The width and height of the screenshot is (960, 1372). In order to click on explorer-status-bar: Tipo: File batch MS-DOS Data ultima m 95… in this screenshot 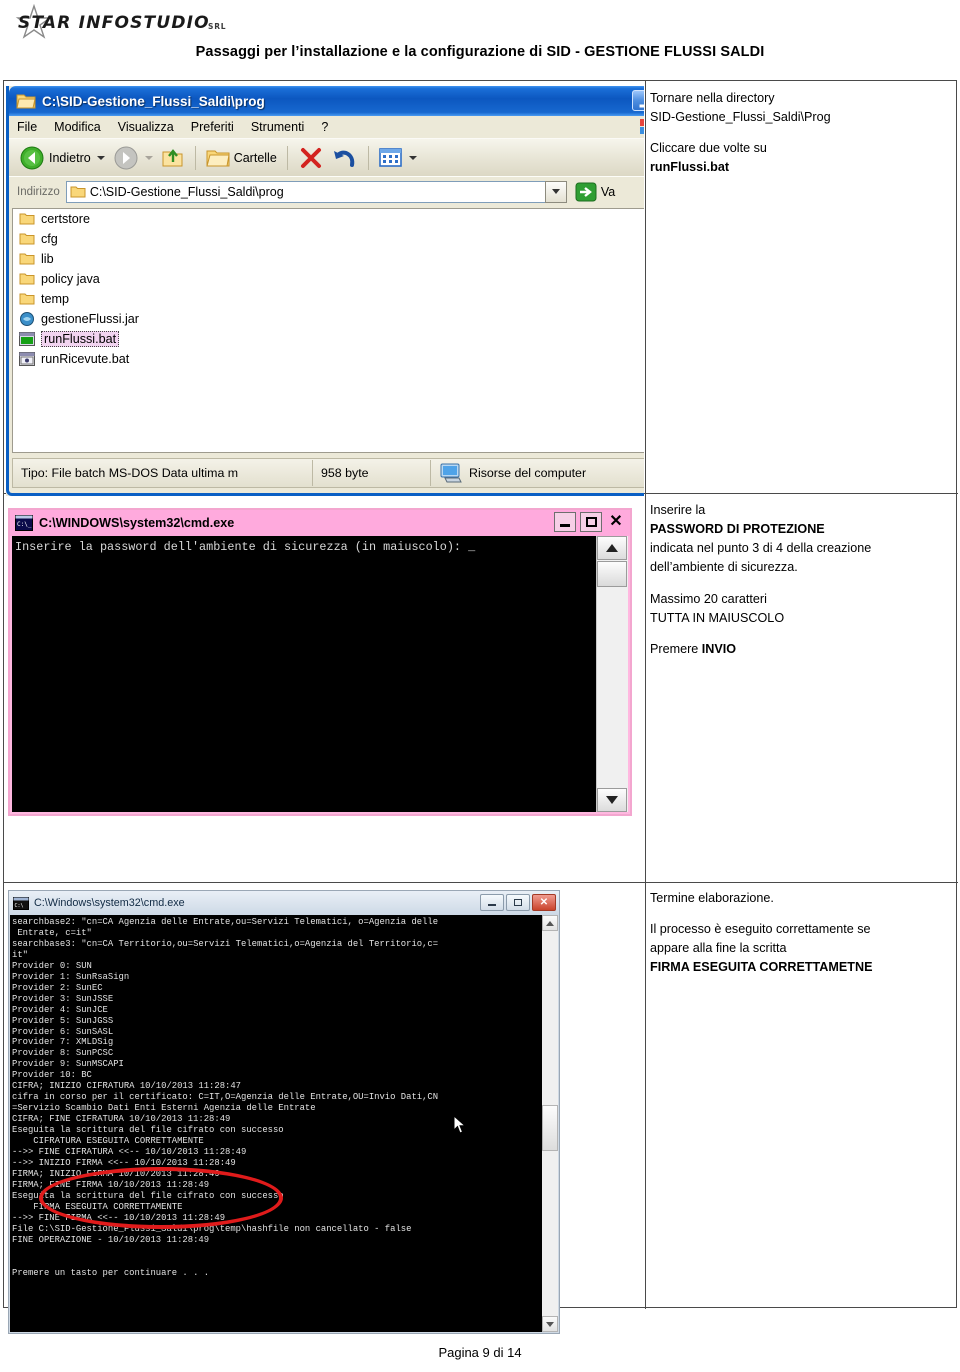, I will do `click(328, 473)`.